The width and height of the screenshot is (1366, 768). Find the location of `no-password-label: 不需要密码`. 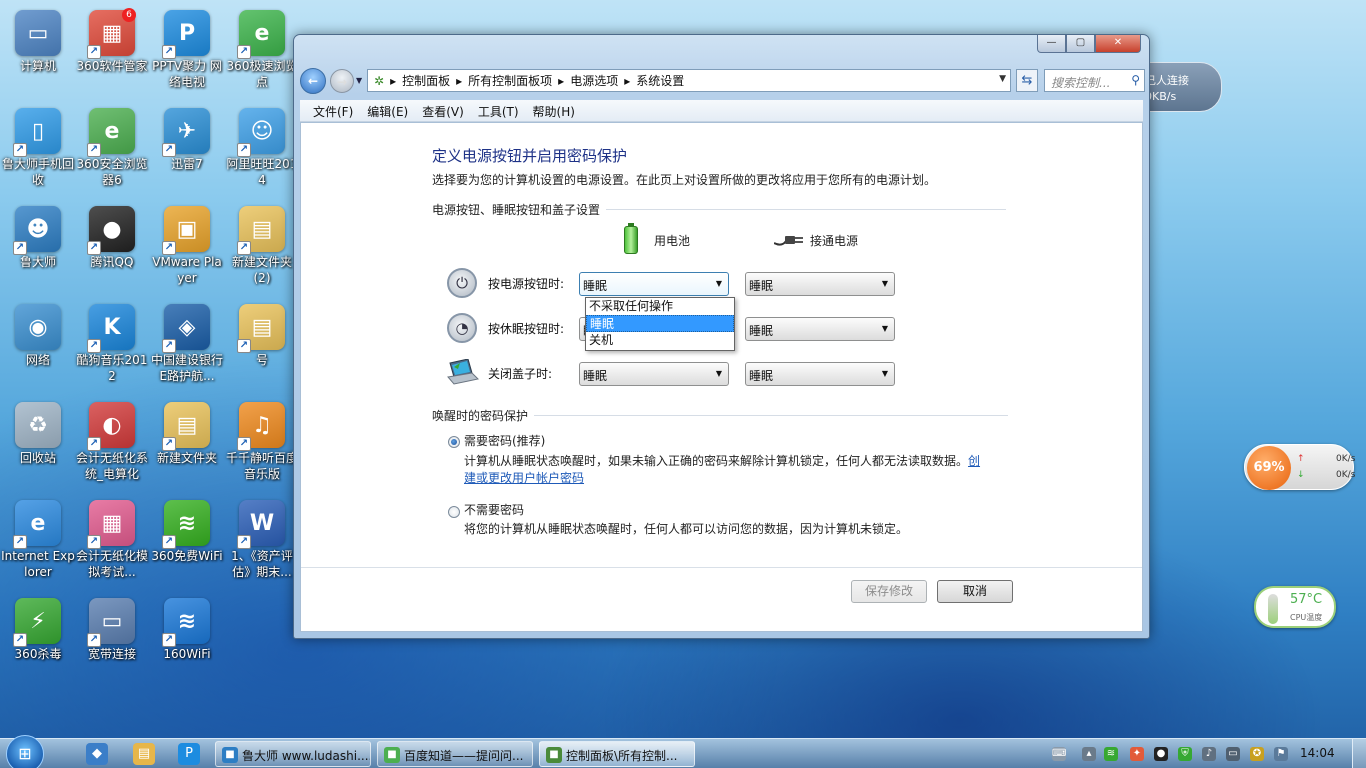

no-password-label: 不需要密码 is located at coordinates (494, 510).